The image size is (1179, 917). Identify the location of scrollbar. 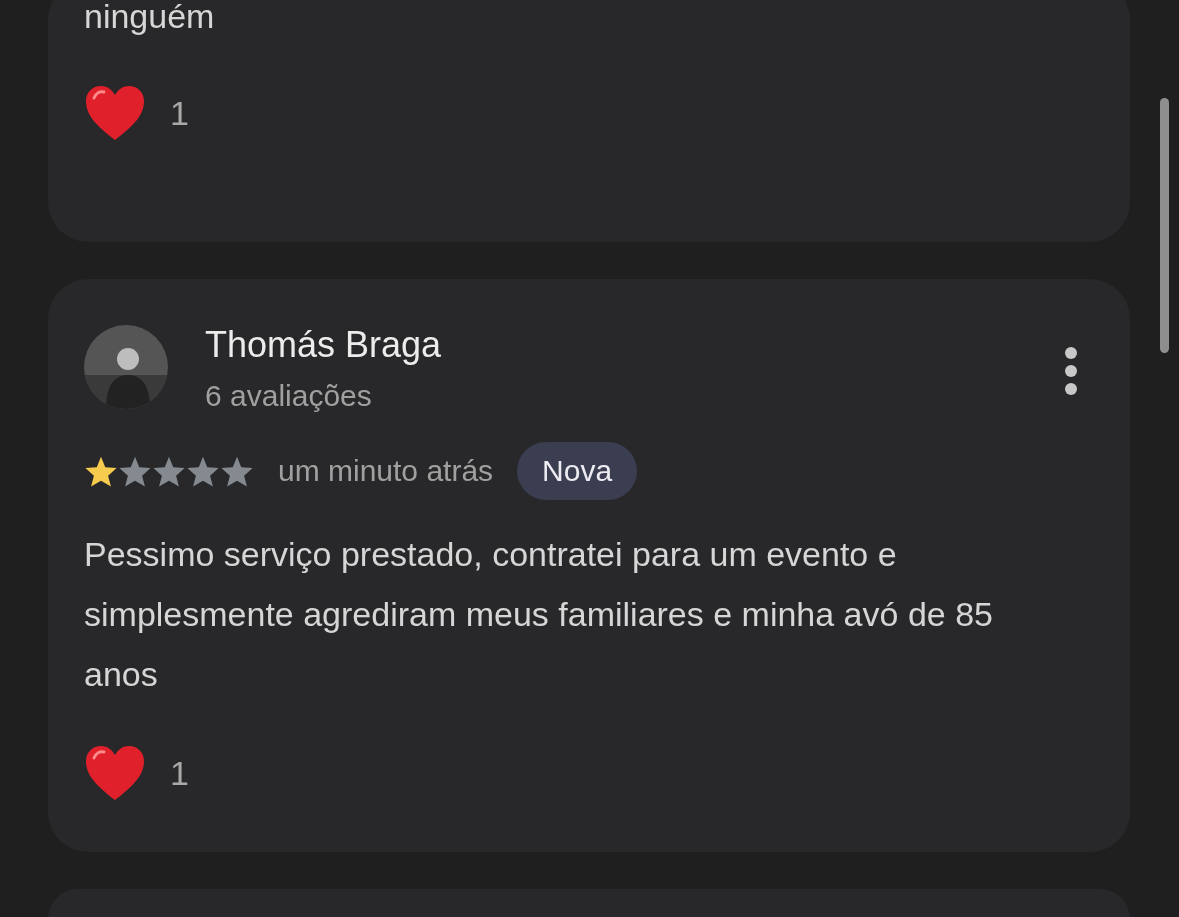
(1164, 225).